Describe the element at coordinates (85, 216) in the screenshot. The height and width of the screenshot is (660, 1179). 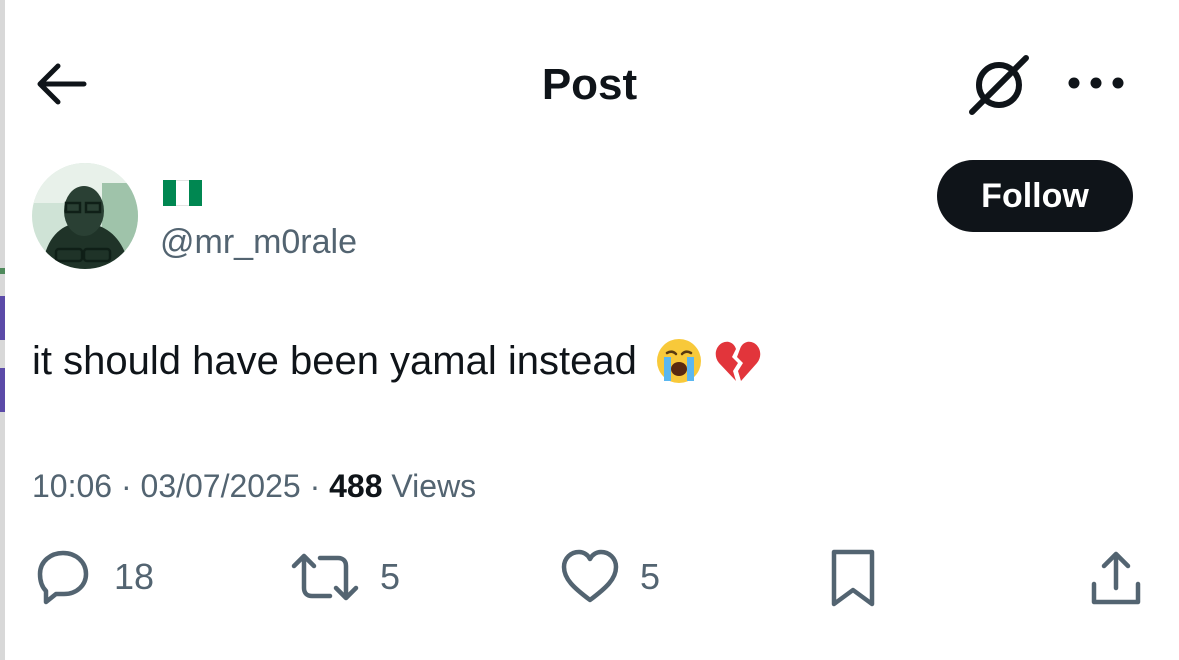
I see `avatar` at that location.